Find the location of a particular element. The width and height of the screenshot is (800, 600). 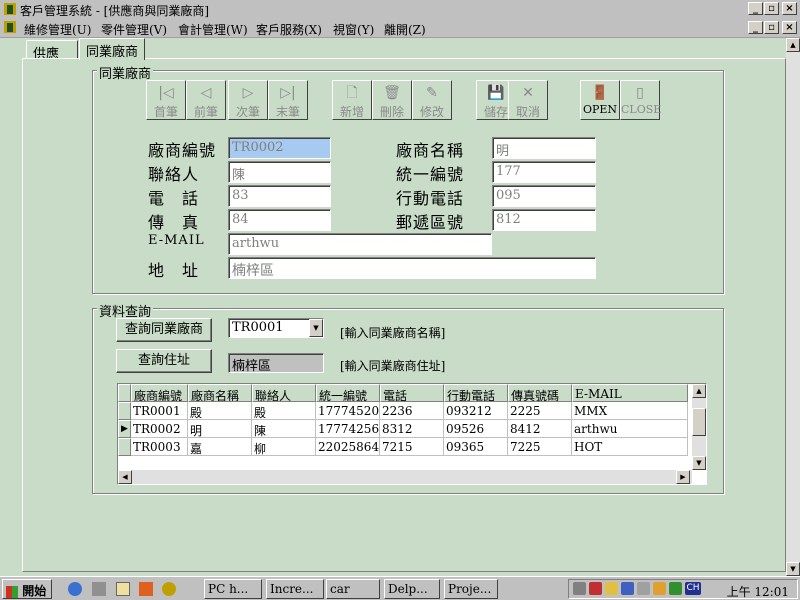

table-cell: 殿 is located at coordinates (220, 411).